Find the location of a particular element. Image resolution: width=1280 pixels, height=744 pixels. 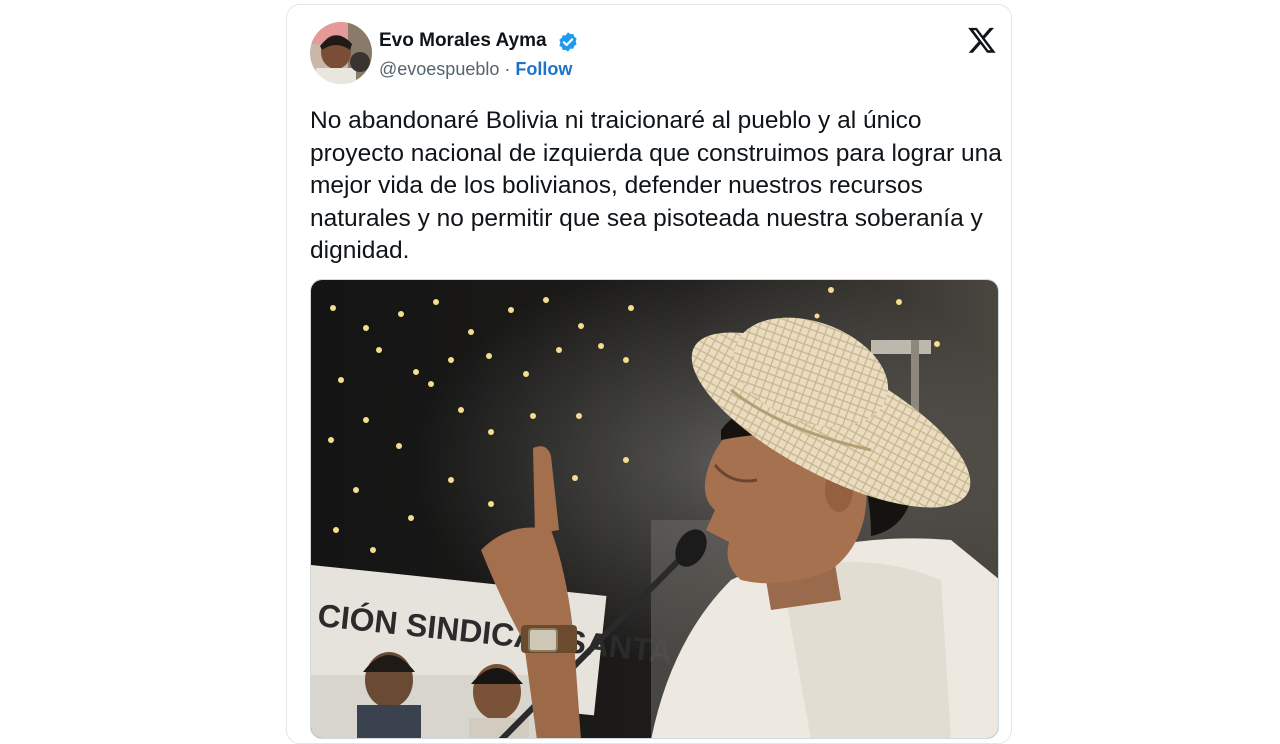

avatar is located at coordinates (341, 53).